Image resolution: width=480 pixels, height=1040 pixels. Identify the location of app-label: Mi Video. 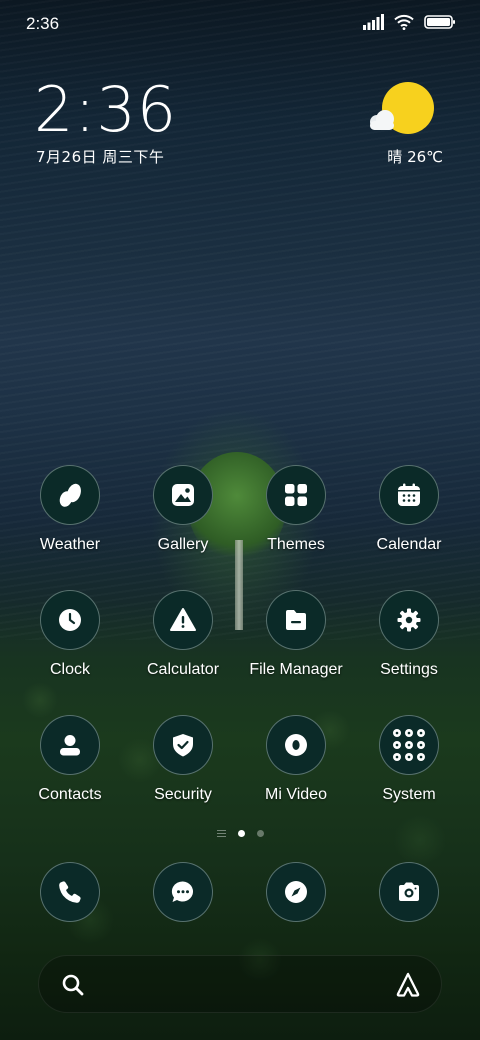
(296, 794).